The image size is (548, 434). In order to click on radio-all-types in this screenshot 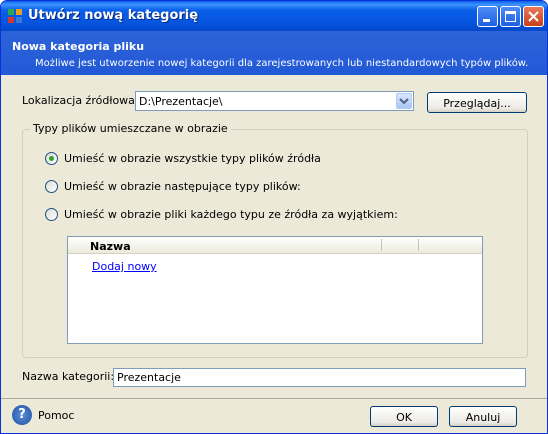, I will do `click(51, 158)`.